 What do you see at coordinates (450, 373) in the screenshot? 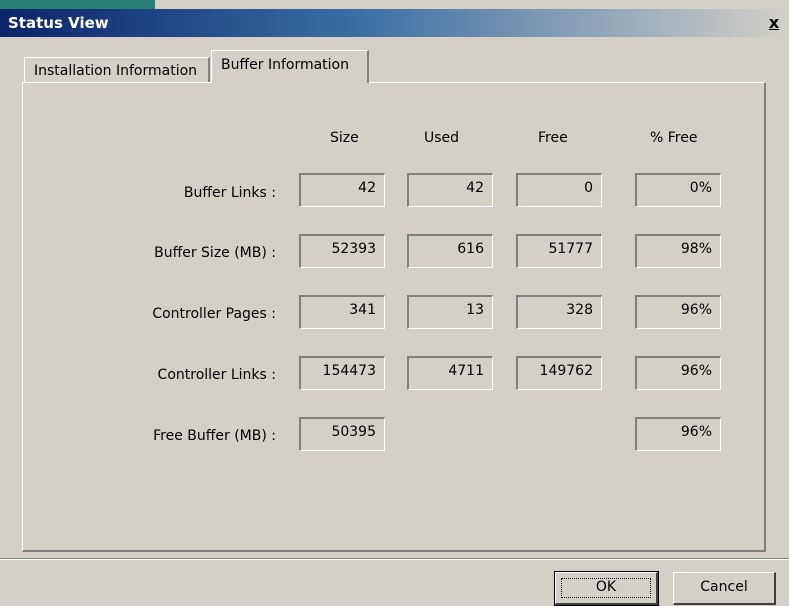
I see `controller-links-used-field: 4711` at bounding box center [450, 373].